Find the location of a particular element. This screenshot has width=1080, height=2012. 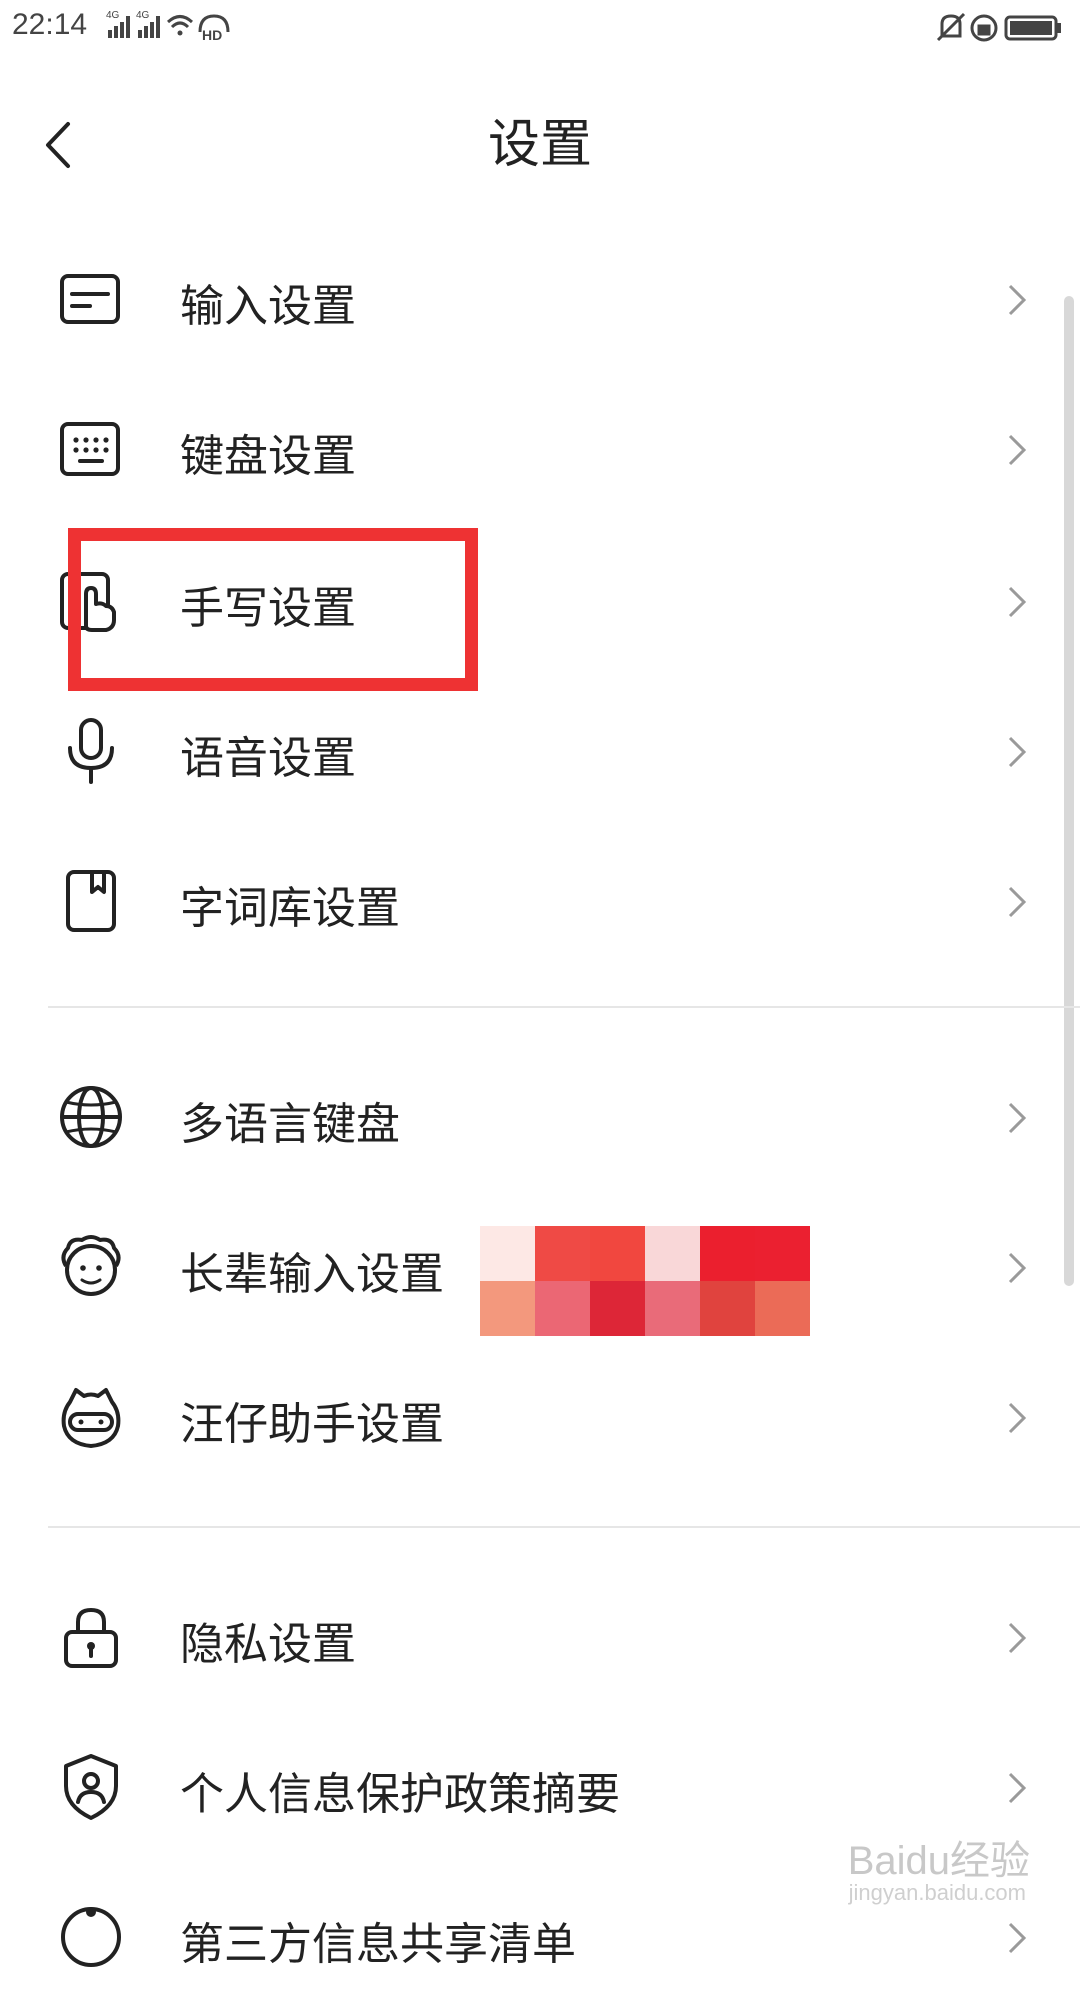

mute-bell-icon is located at coordinates (951, 27).